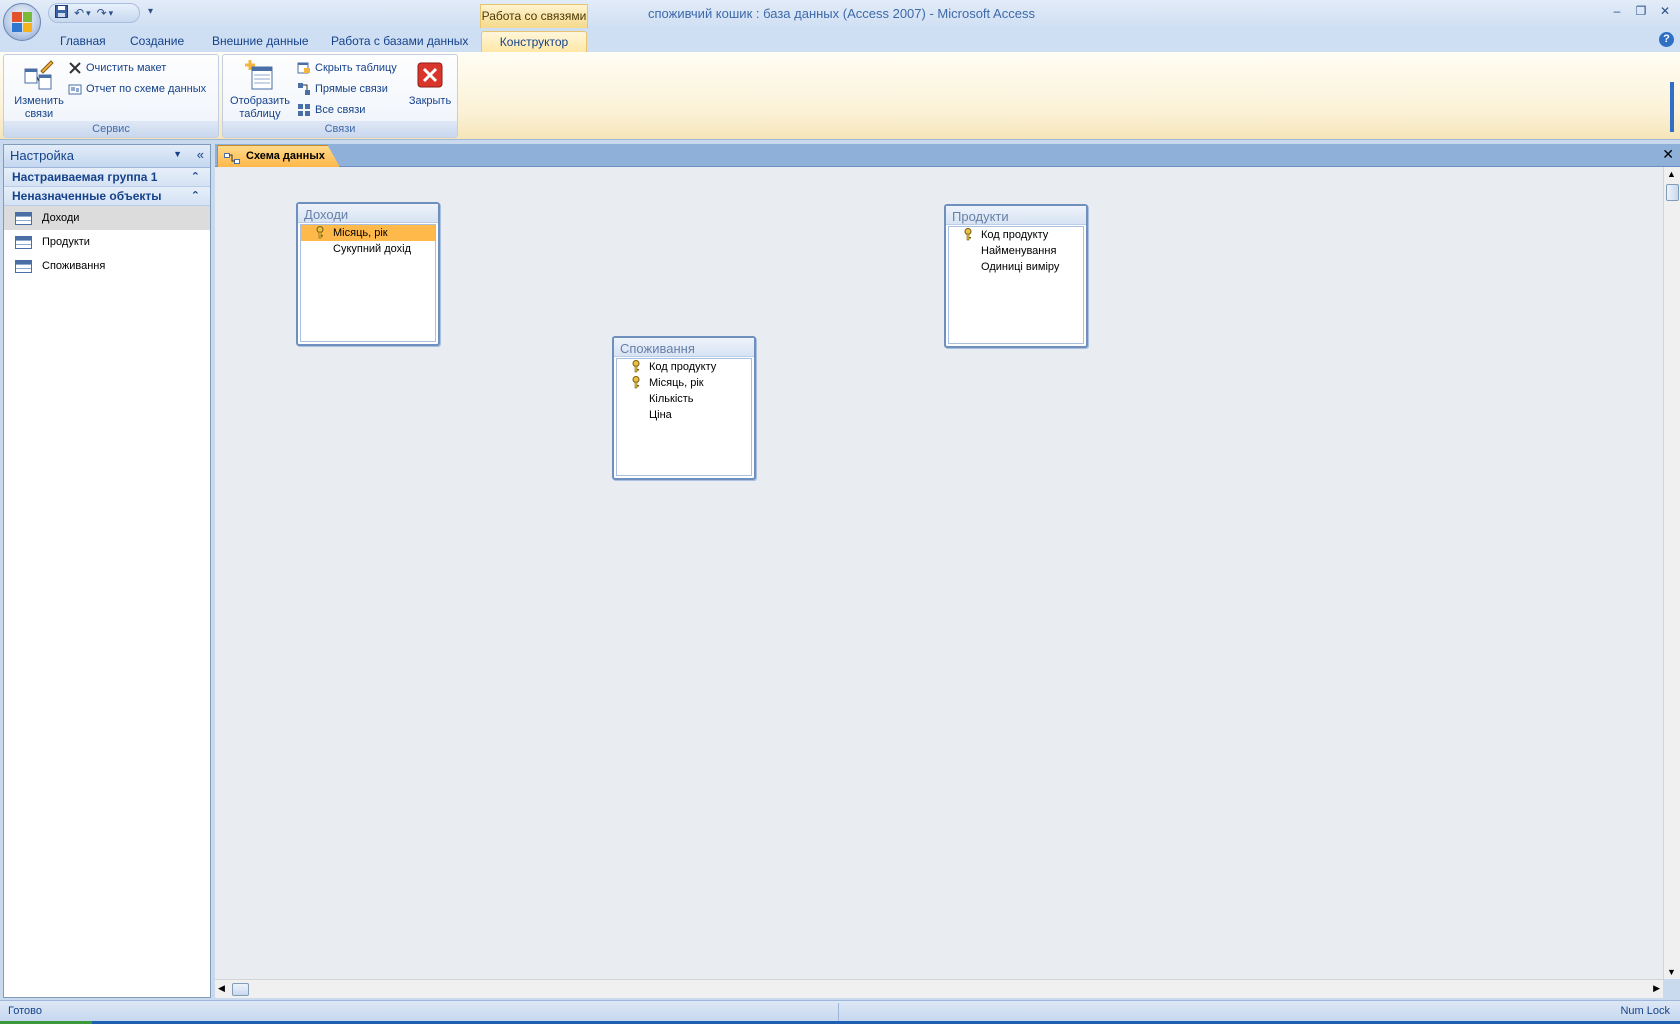  What do you see at coordinates (1671, 174) in the screenshot?
I see `scroll-up-icon: ▲` at bounding box center [1671, 174].